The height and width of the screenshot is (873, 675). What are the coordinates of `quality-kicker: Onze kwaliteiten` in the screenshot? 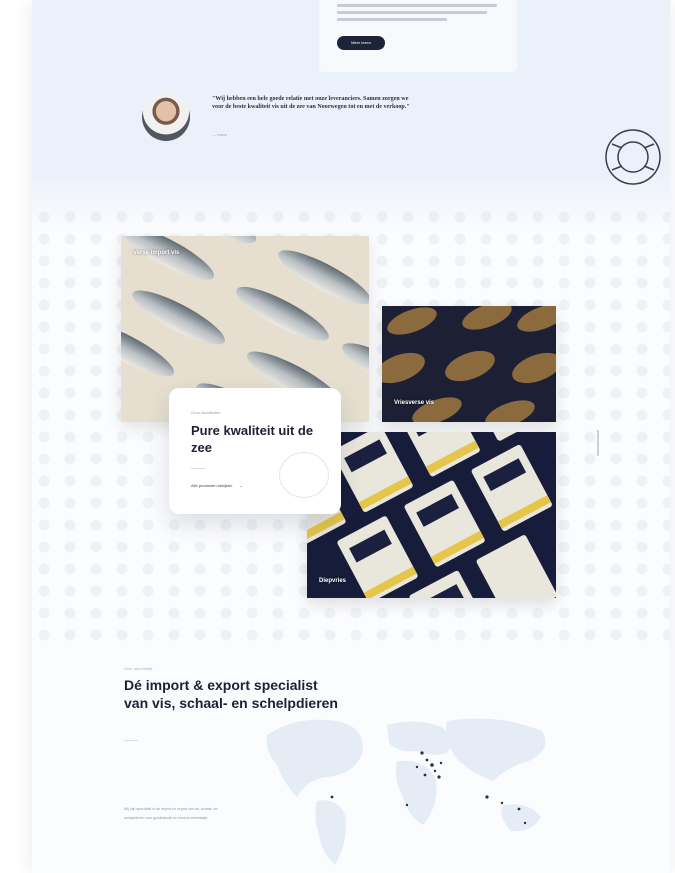 It's located at (206, 412).